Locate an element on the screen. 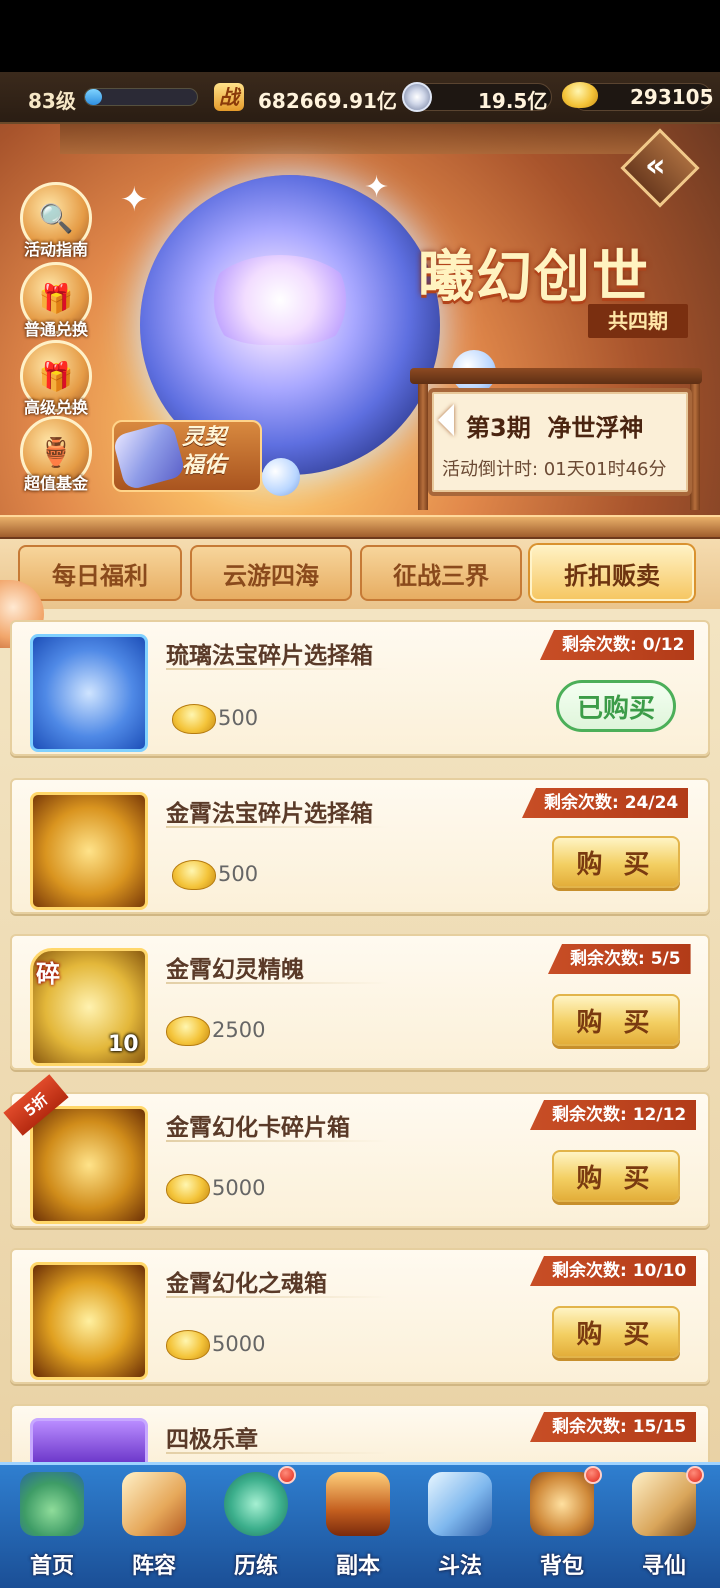 Image resolution: width=720 pixels, height=1588 pixels. nav-label: 历练 is located at coordinates (255, 1566).